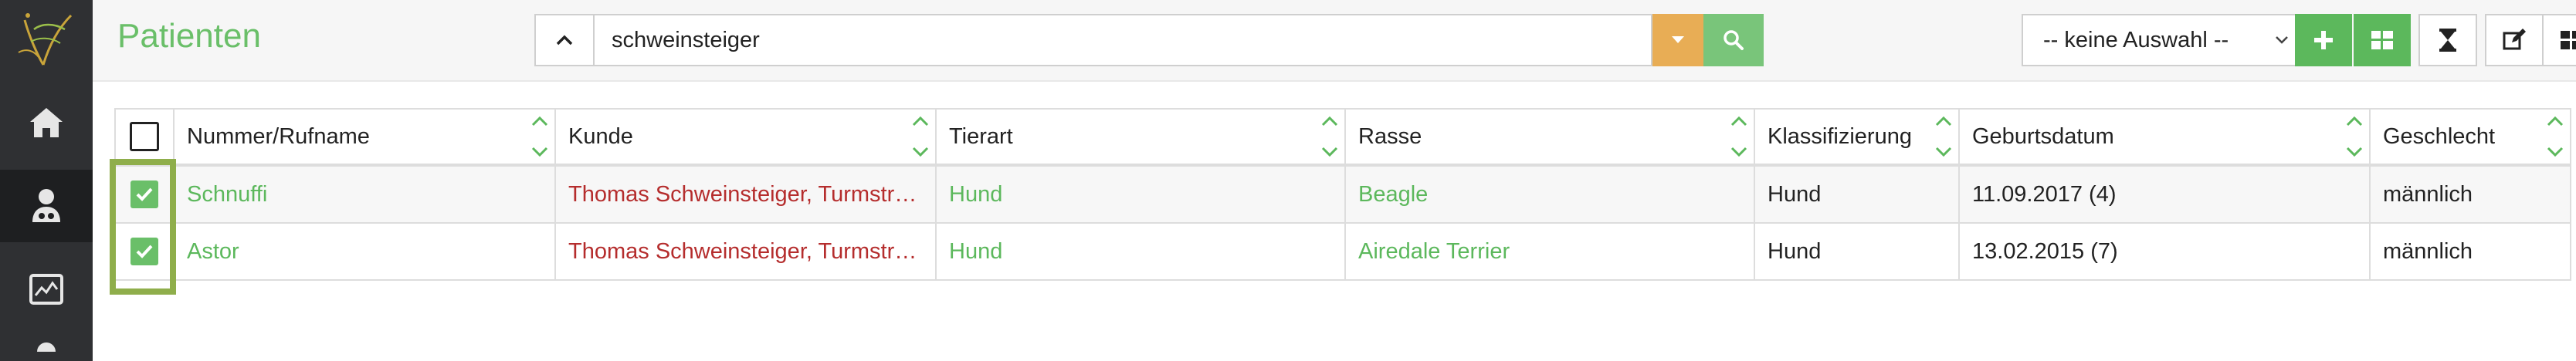  Describe the element at coordinates (981, 136) in the screenshot. I see `column-header-label: Tierart` at that location.